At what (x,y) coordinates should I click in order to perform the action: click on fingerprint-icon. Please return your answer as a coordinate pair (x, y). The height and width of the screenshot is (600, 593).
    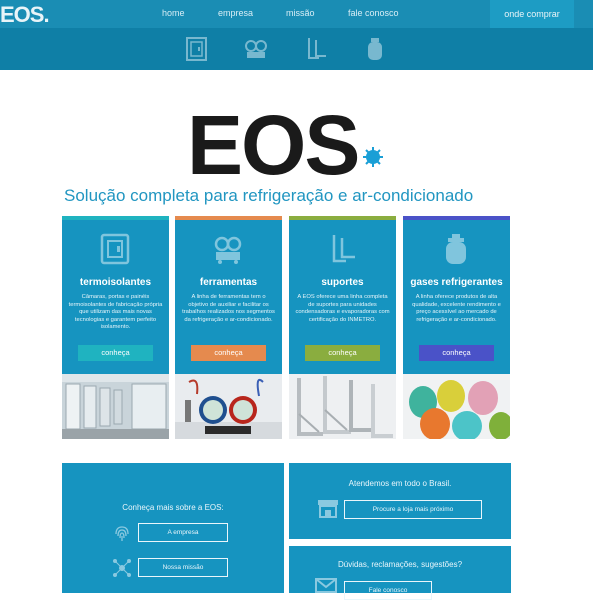
    Looking at the image, I should click on (122, 533).